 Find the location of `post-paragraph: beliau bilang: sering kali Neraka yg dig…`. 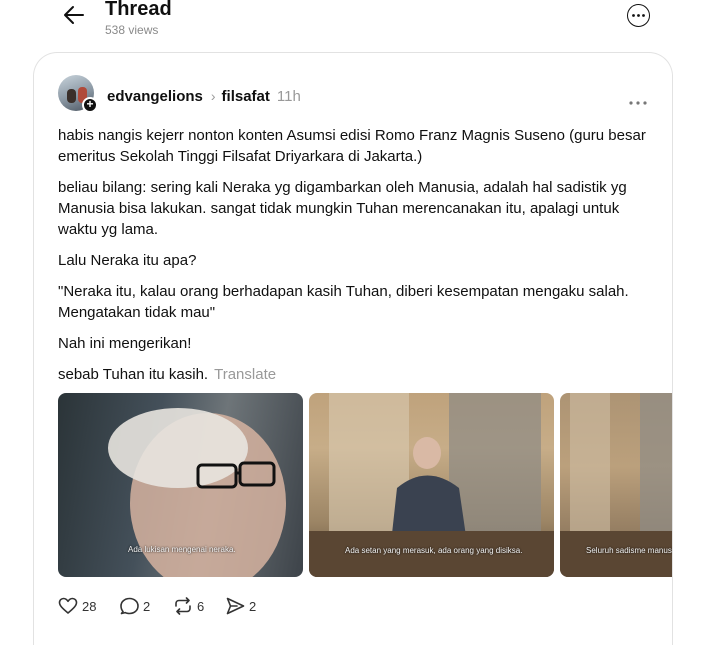

post-paragraph: beliau bilang: sering kali Neraka yg dig… is located at coordinates (342, 208).